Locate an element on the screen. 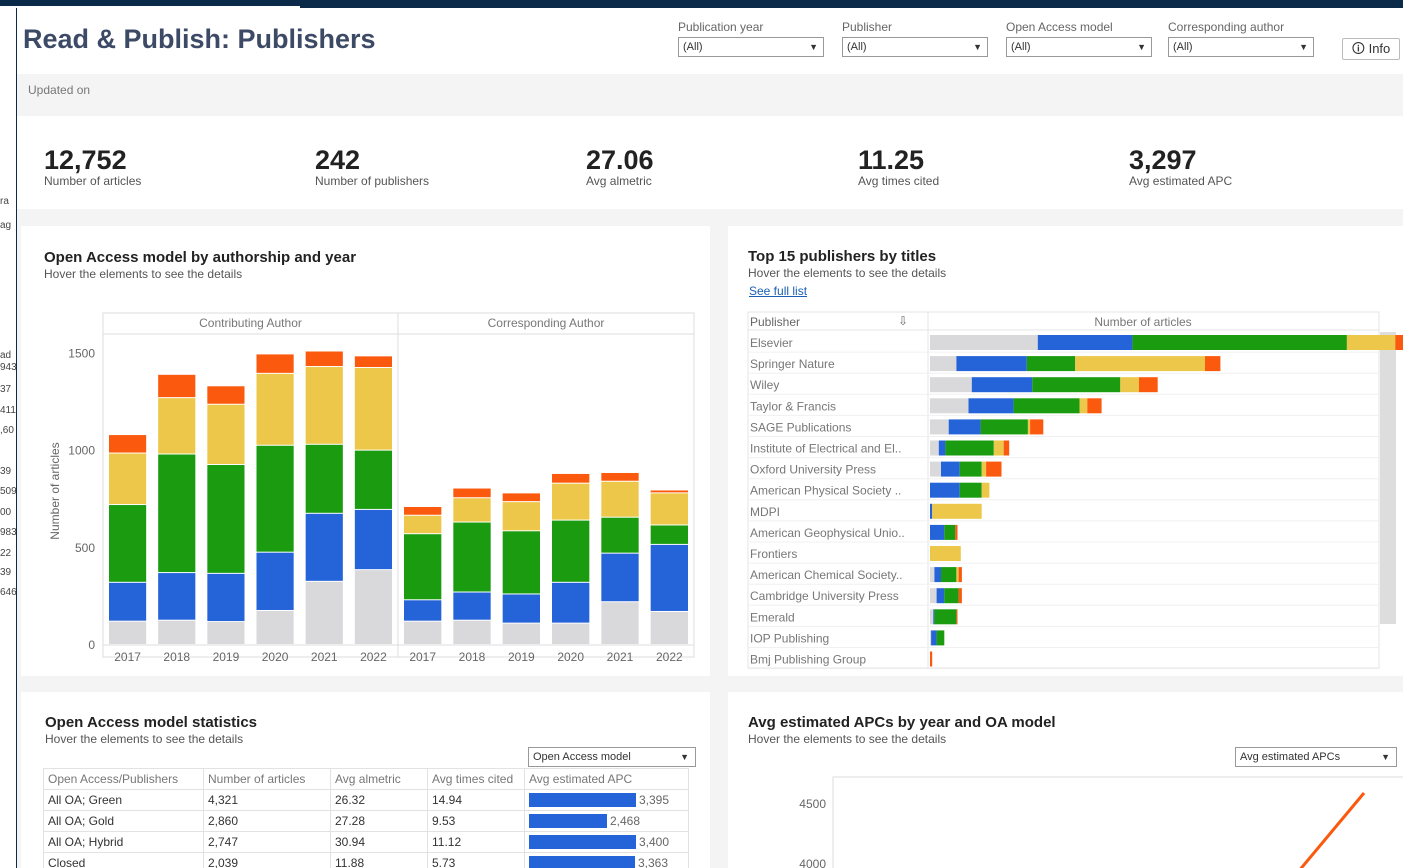  kpi-label: Avg times cited is located at coordinates (899, 181).